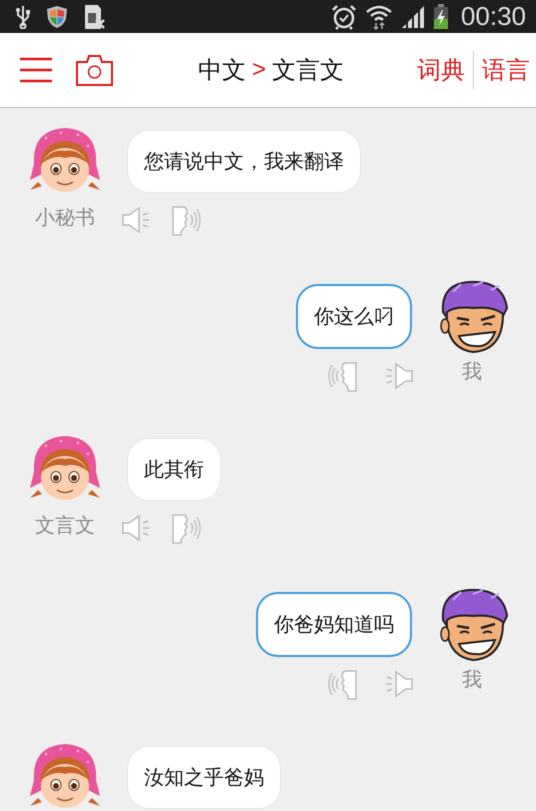  What do you see at coordinates (505, 70) in the screenshot?
I see `header-button: 语言` at bounding box center [505, 70].